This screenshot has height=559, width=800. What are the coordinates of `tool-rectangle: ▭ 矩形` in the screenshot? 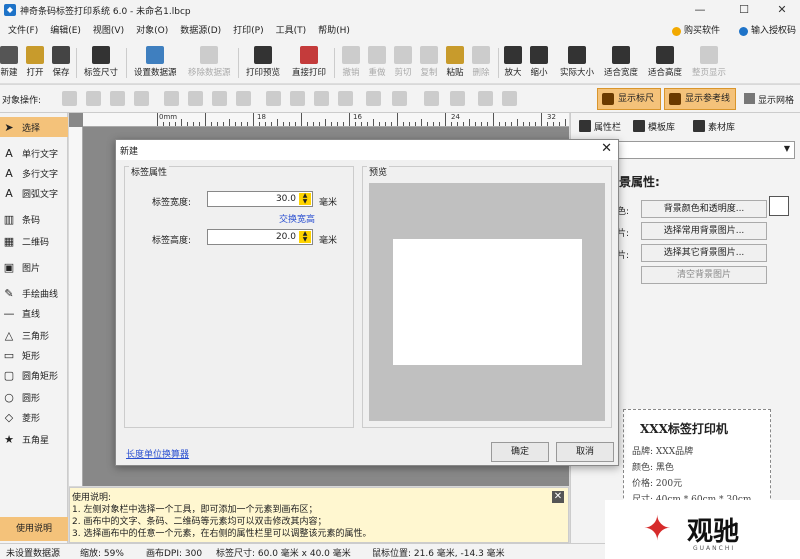 It's located at (34, 355).